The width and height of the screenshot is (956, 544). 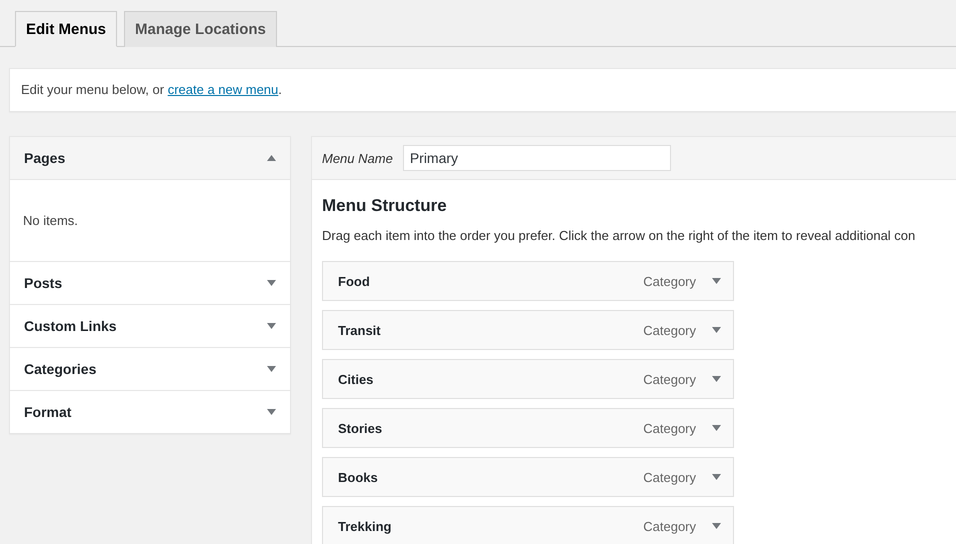 I want to click on instructions-text: Drag each item into the order you prefer. Click the arrow on the right of the item to reveal additional con, so click(x=619, y=235).